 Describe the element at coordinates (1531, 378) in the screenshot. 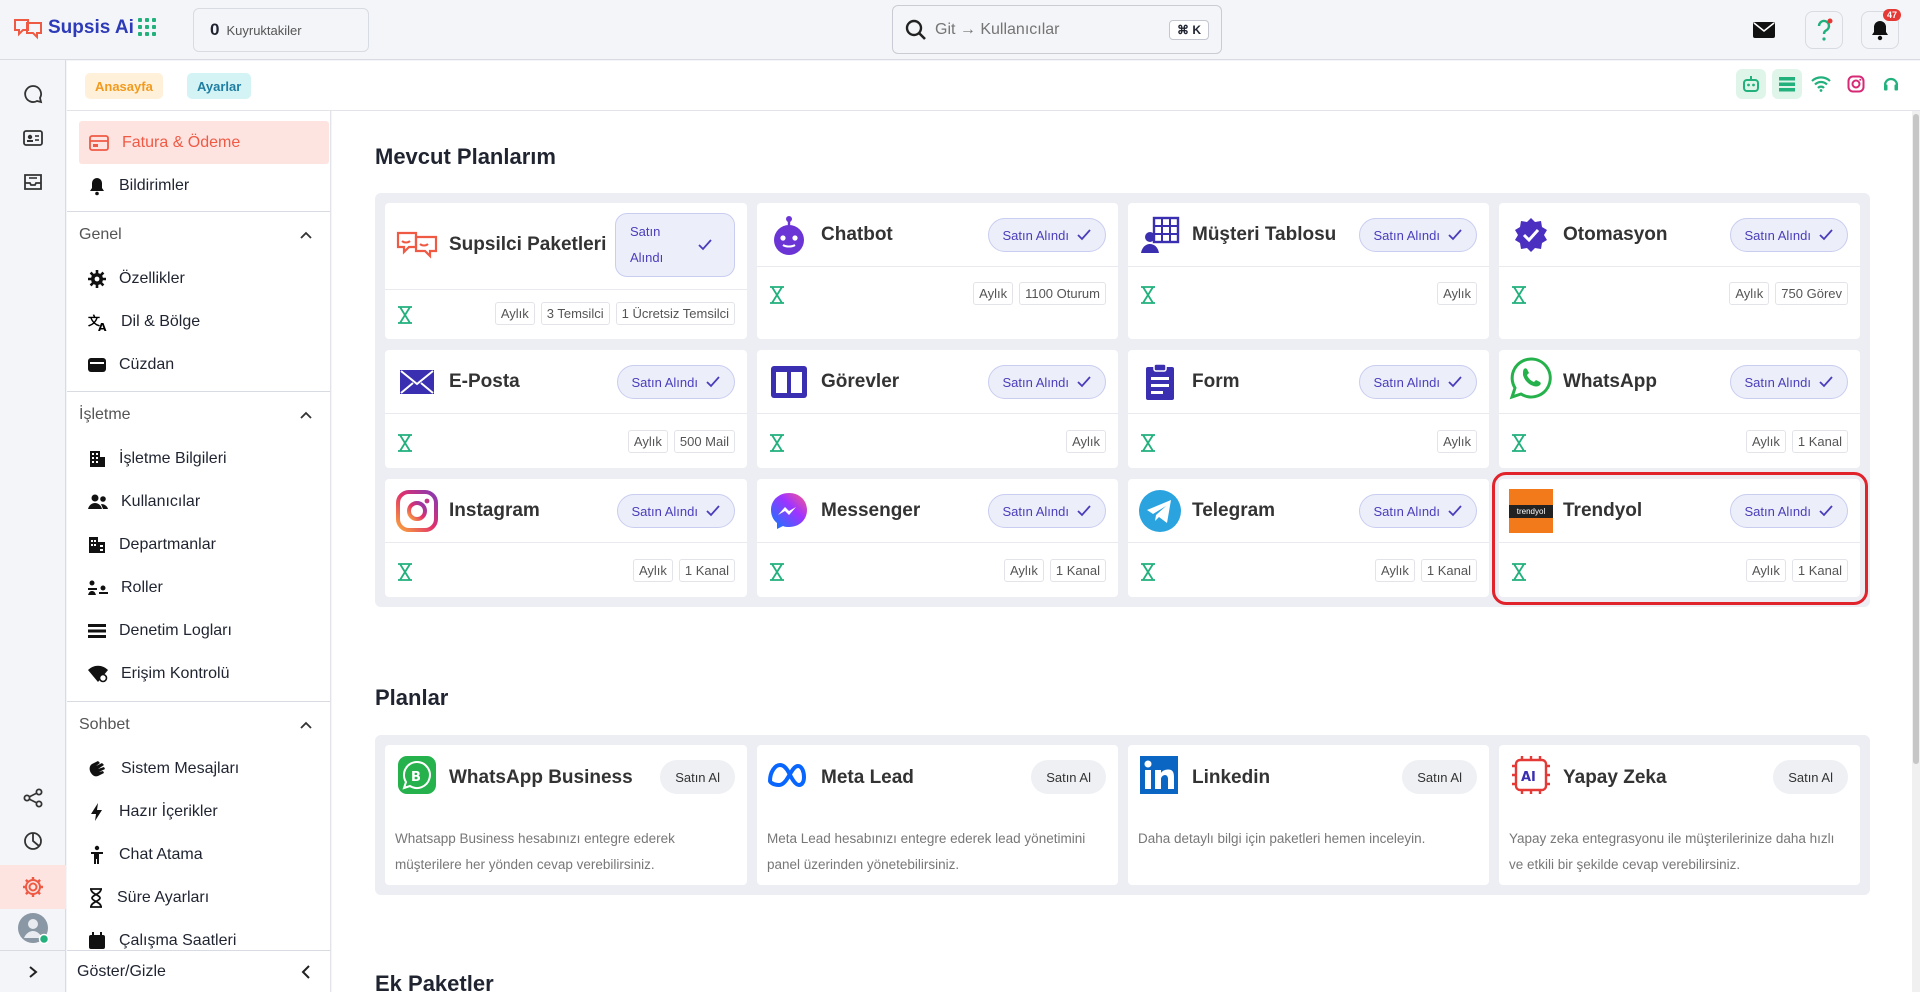

I see `whatsapp-icon` at that location.